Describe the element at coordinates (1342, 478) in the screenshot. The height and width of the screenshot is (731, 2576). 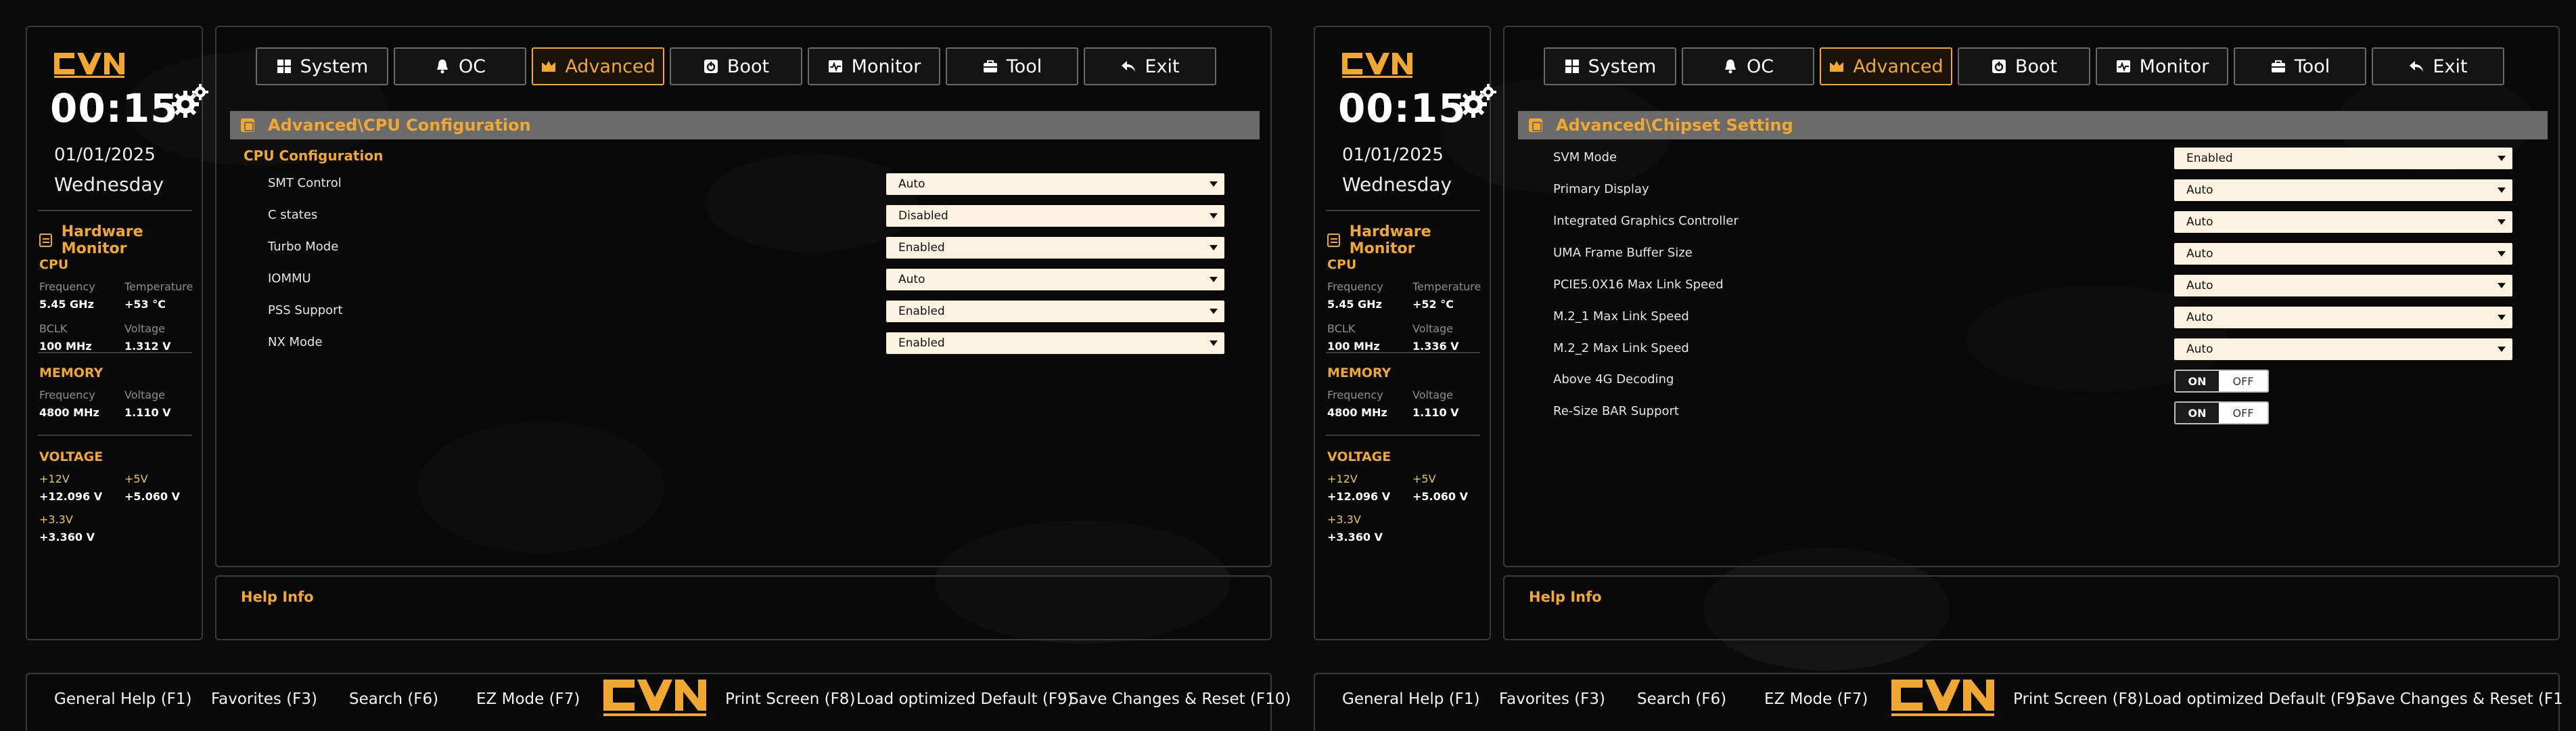
I see `v12-label: +12V` at that location.